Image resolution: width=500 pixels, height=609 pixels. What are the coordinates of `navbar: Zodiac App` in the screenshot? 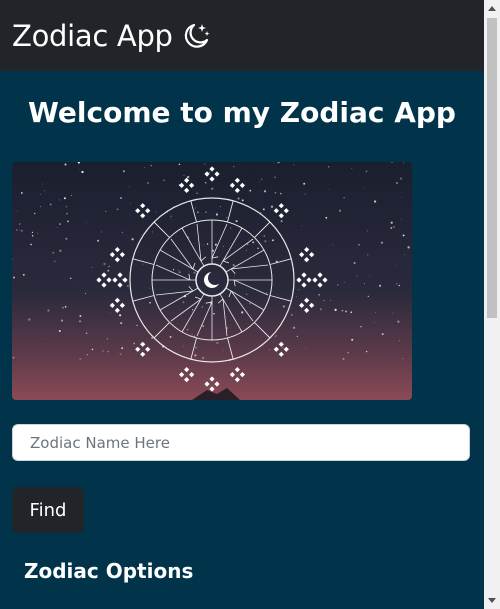 It's located at (242, 35).